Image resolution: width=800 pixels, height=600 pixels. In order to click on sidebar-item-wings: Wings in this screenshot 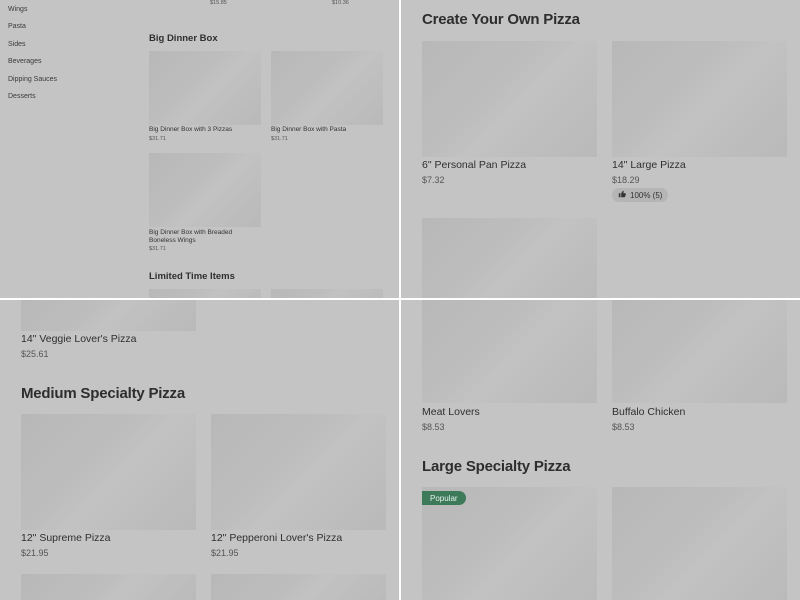, I will do `click(17, 9)`.